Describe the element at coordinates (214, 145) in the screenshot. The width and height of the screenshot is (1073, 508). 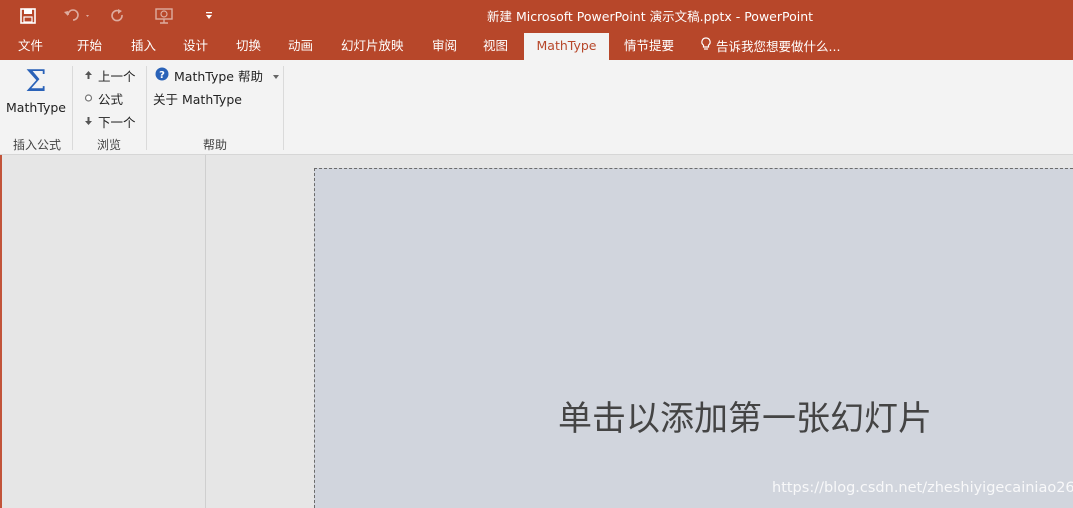
I see `group-label-help: 帮助` at that location.